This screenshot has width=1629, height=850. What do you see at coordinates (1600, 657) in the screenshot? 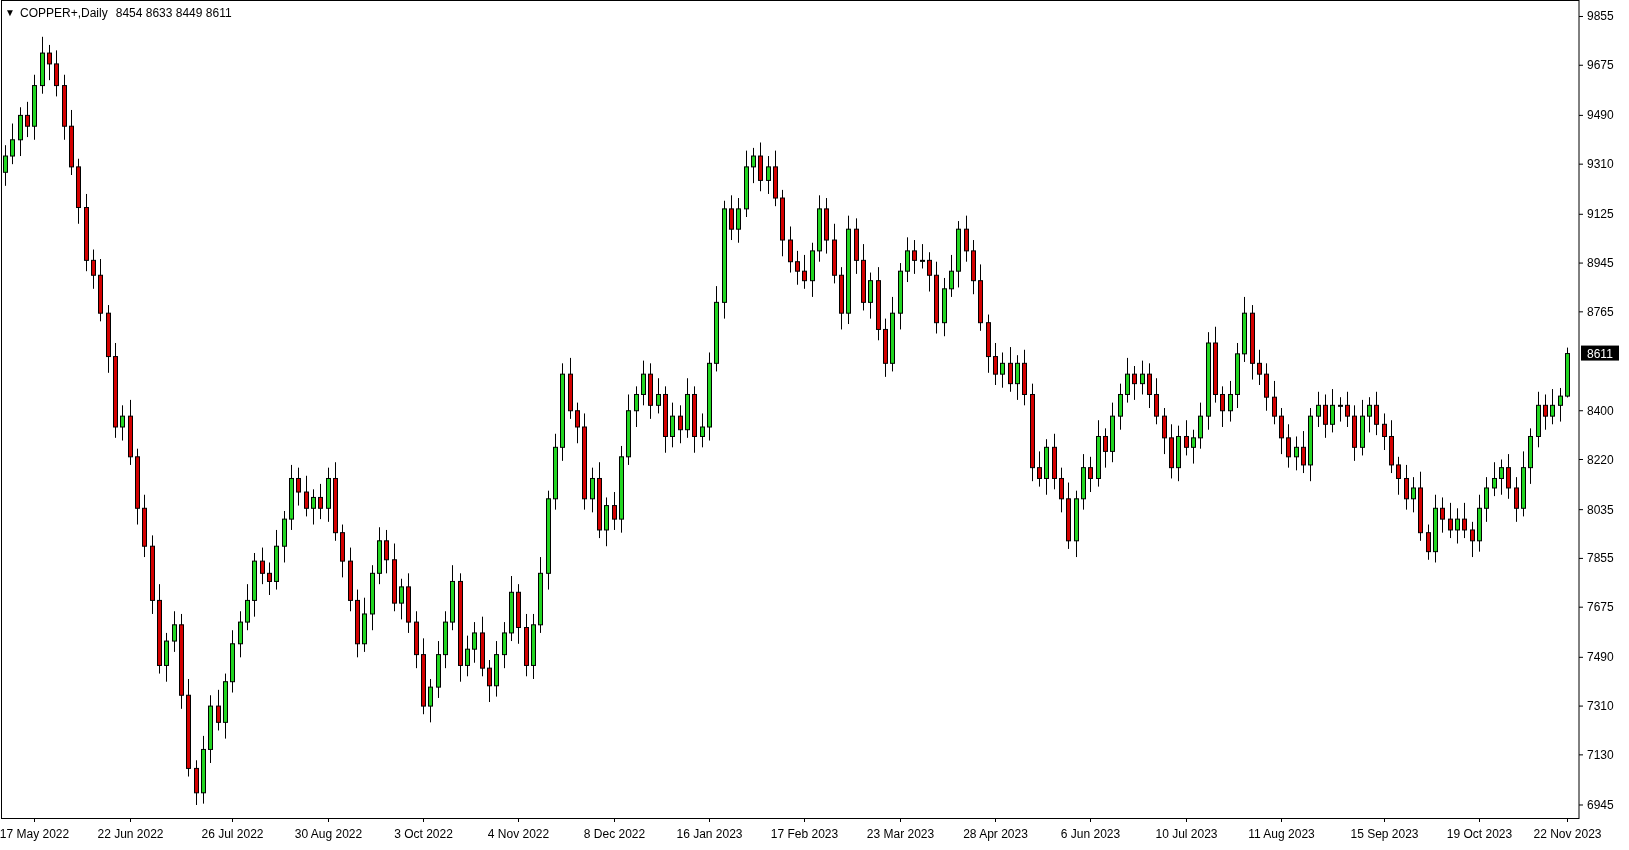
I see `price-axis-label: 7490` at bounding box center [1600, 657].